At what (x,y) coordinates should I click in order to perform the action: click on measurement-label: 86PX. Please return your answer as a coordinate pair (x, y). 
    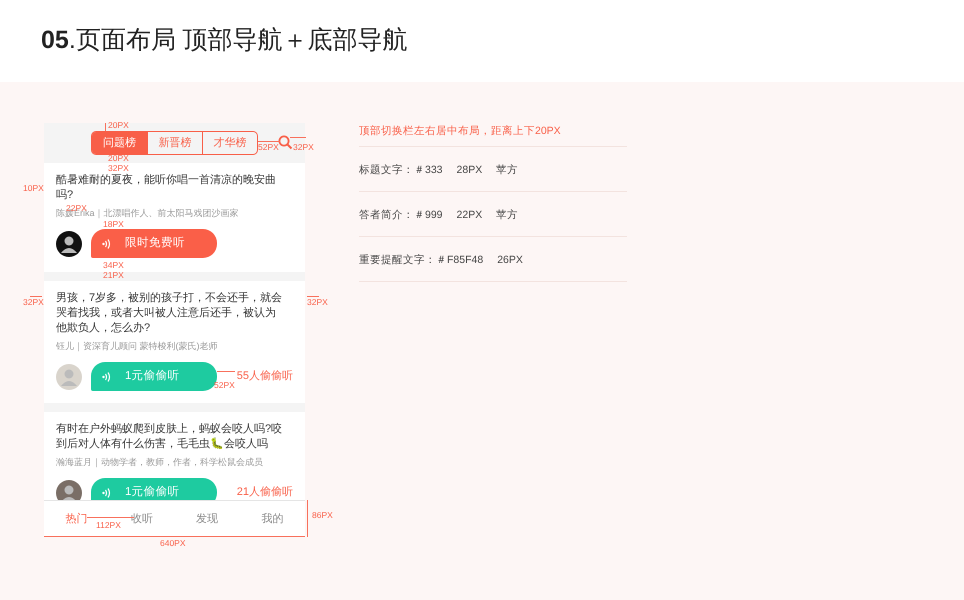
    Looking at the image, I should click on (322, 515).